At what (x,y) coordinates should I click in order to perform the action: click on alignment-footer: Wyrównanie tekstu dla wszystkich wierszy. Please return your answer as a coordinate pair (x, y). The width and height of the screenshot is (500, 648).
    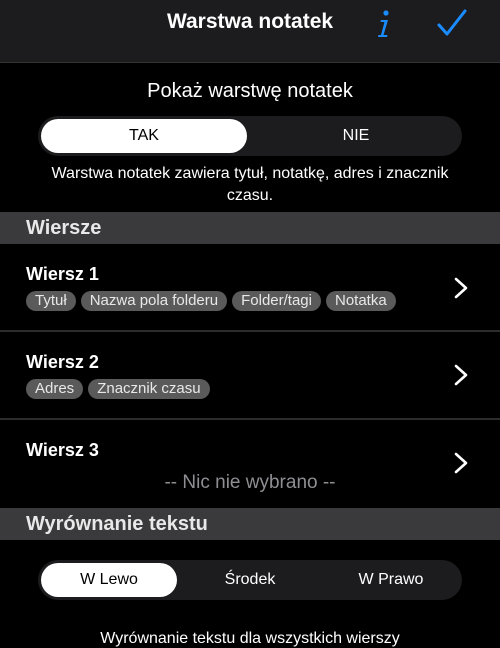
    Looking at the image, I should click on (250, 638).